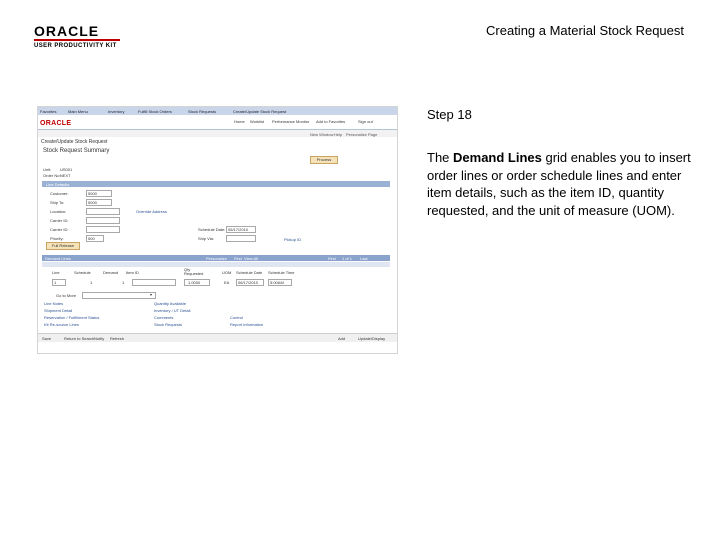 This screenshot has height=540, width=720. What do you see at coordinates (71, 317) in the screenshot?
I see `link-reservation: Reservation / Fulfillment Status` at bounding box center [71, 317].